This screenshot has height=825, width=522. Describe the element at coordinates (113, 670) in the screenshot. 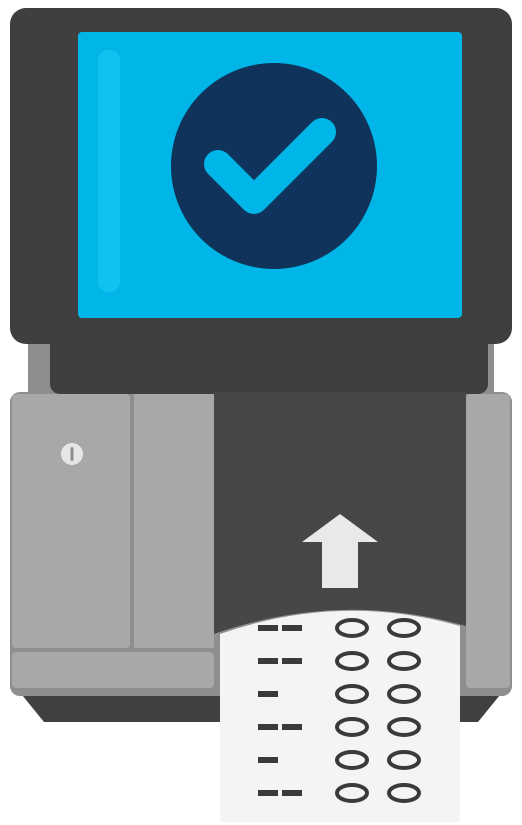

I see `scanner-lower-strip` at that location.